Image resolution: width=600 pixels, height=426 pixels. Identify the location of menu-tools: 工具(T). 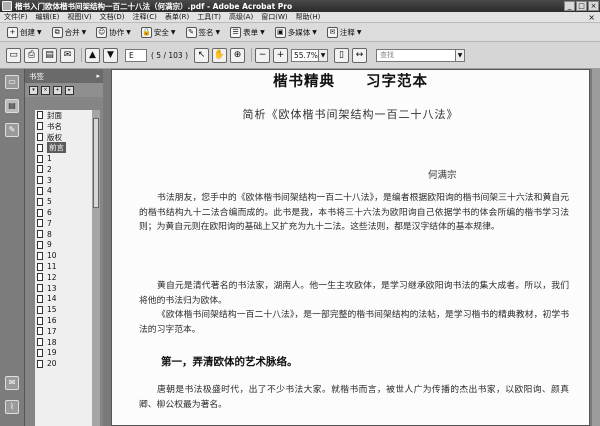
(209, 17).